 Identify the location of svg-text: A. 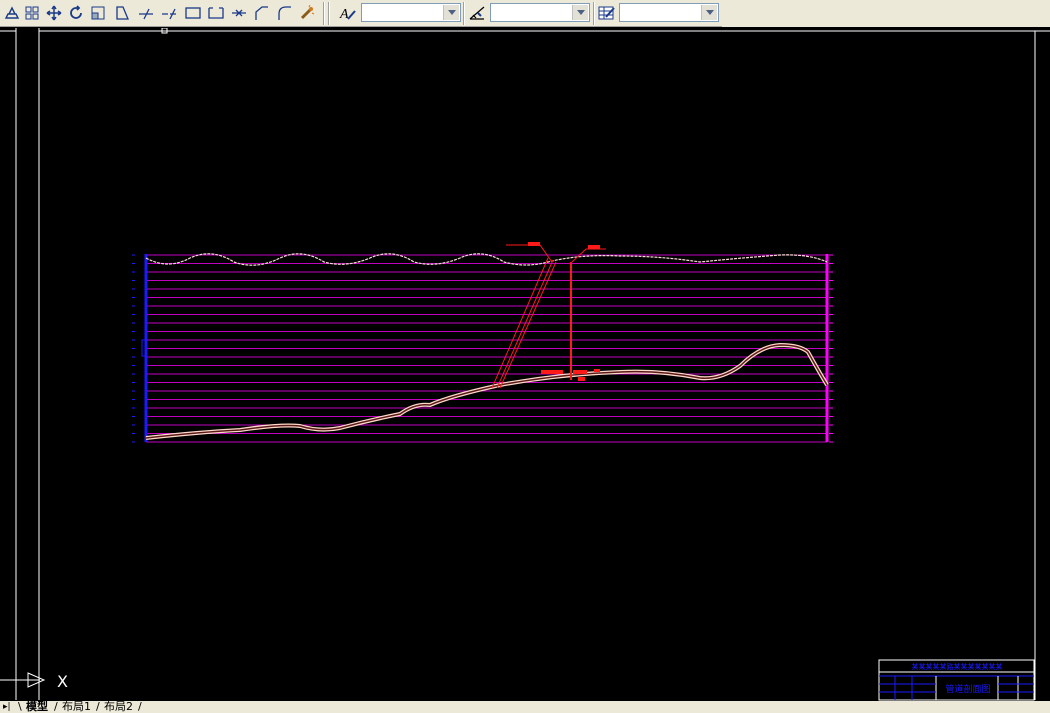
(344, 14).